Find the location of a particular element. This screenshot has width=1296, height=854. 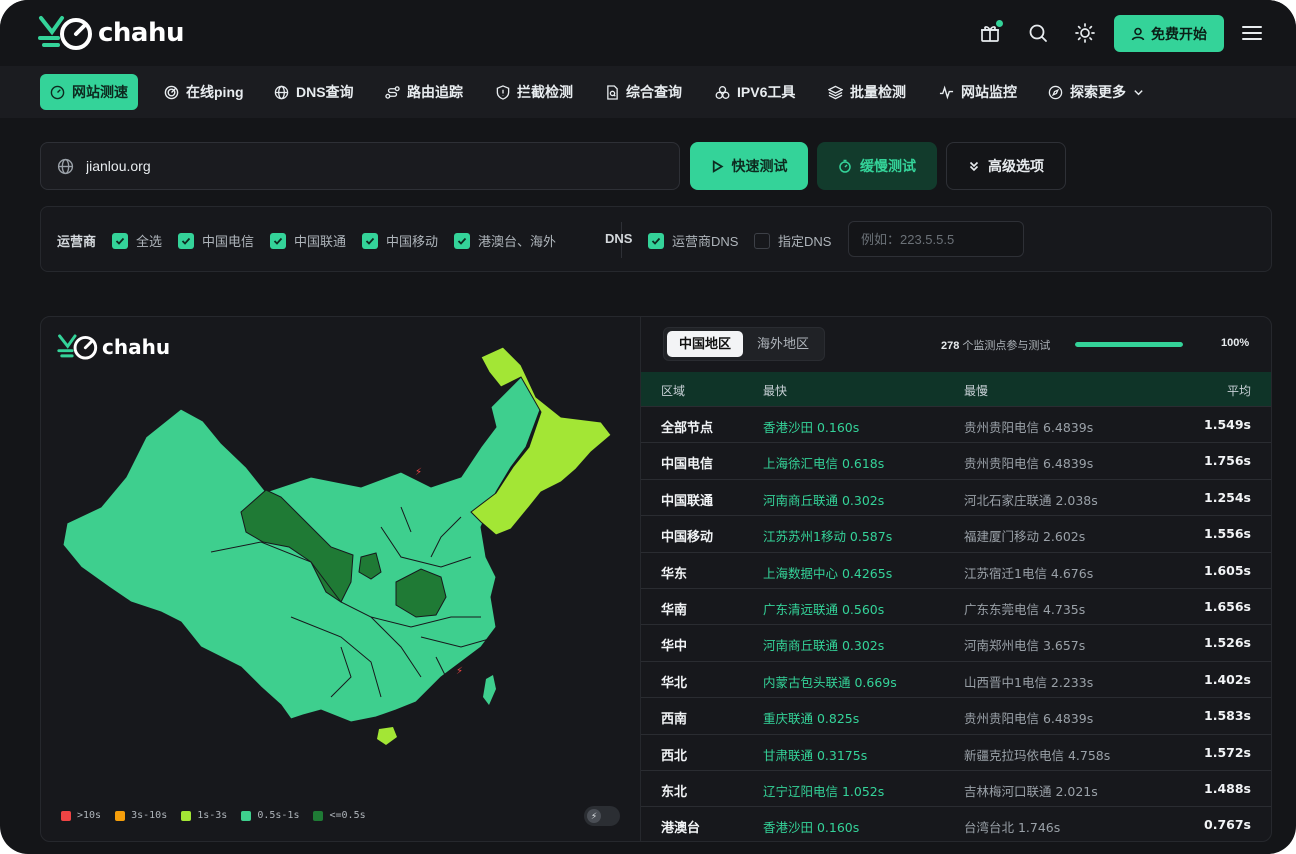

legend-item: 0.5s-1s is located at coordinates (270, 815).